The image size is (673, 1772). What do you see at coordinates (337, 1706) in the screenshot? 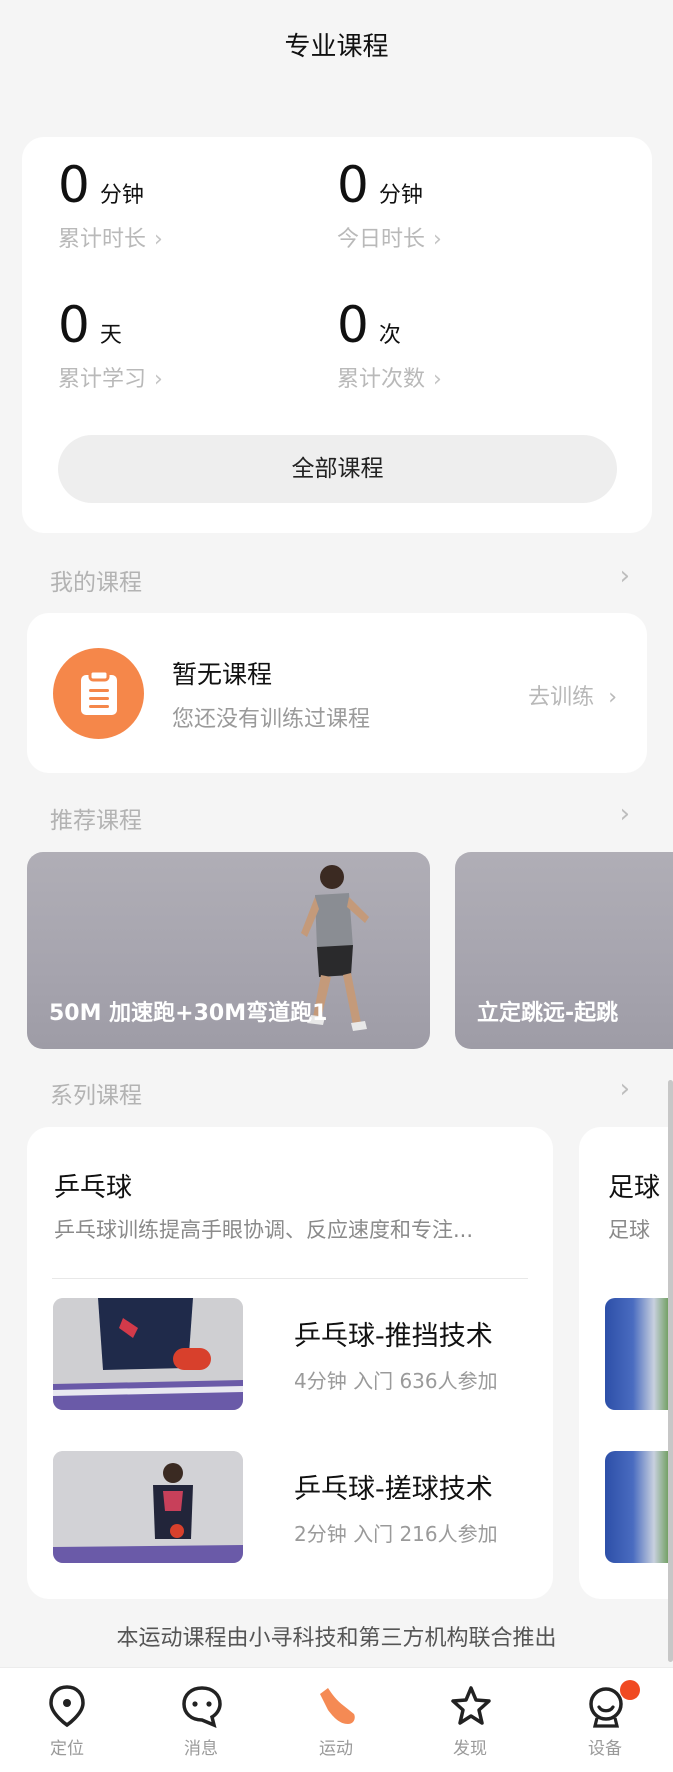
I see `sport-shoe-icon` at bounding box center [337, 1706].